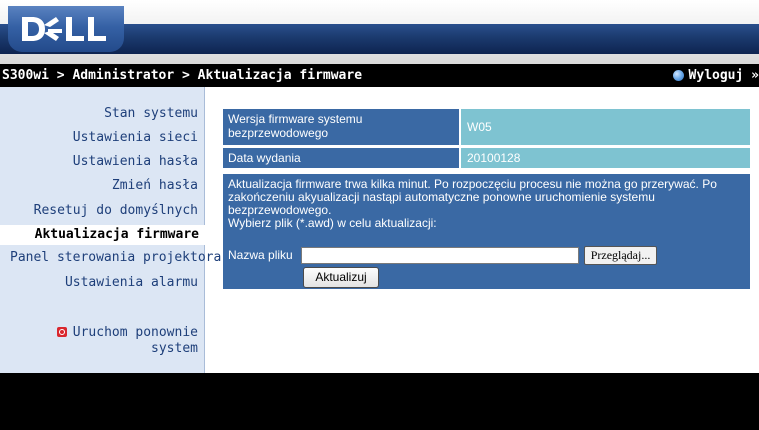 The height and width of the screenshot is (430, 759). What do you see at coordinates (155, 185) in the screenshot?
I see `sidebar-item-change-password: Zmień hasła` at bounding box center [155, 185].